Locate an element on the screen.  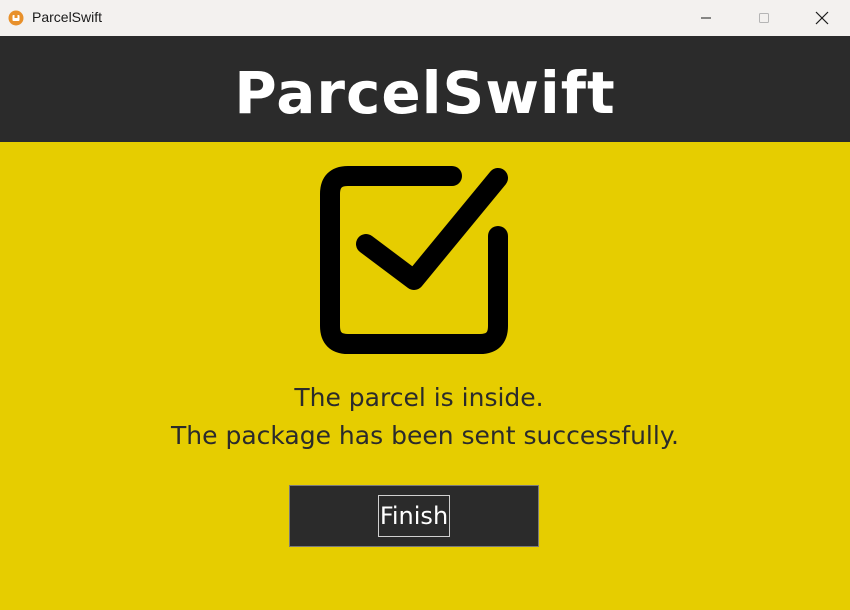
title-bar: ParcelSwift is located at coordinates (425, 18).